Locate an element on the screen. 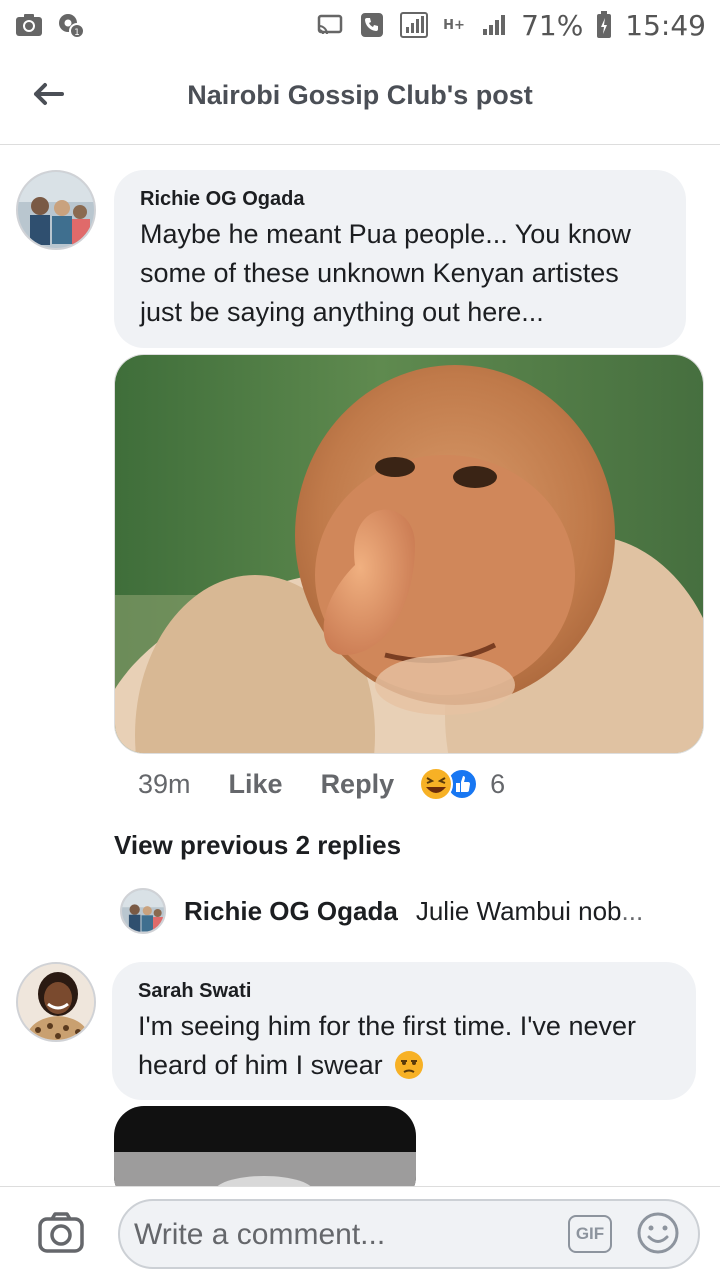 Image resolution: width=720 pixels, height=1280 pixels. status-bar: 1 H+ 71% 15:49 is located at coordinates (360, 25).